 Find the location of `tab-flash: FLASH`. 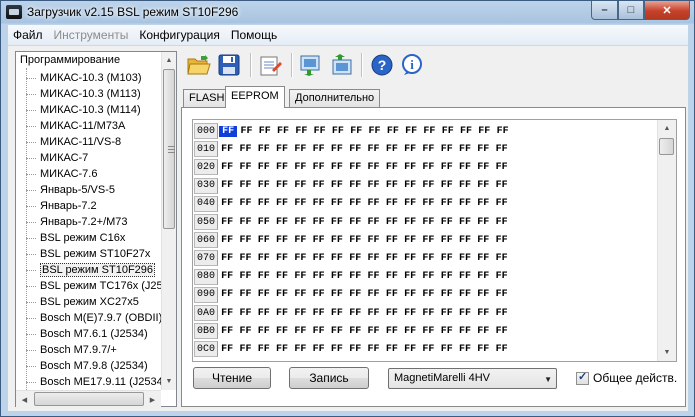

tab-flash: FLASH is located at coordinates (207, 98).